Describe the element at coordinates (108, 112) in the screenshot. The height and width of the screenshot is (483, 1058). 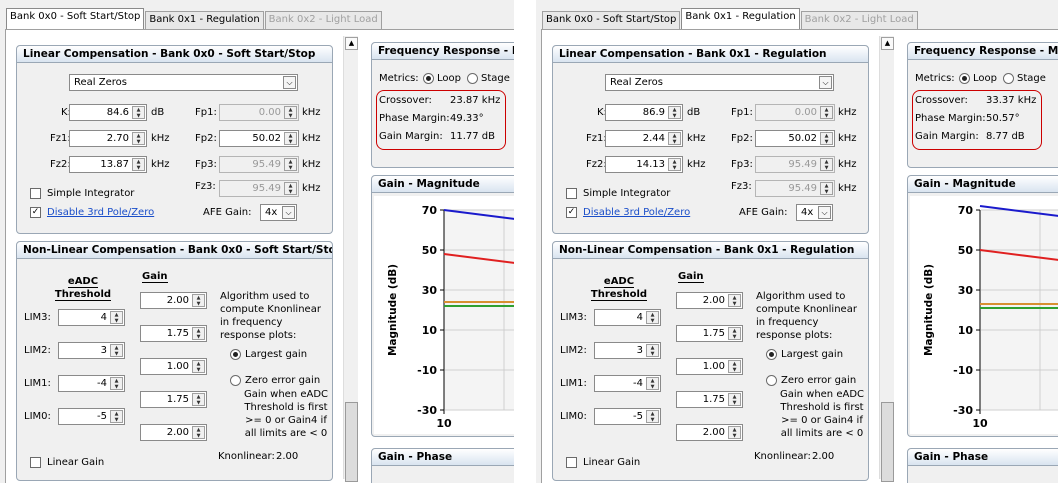
I see `k-stepper: 84.6 ▲ ▼` at that location.